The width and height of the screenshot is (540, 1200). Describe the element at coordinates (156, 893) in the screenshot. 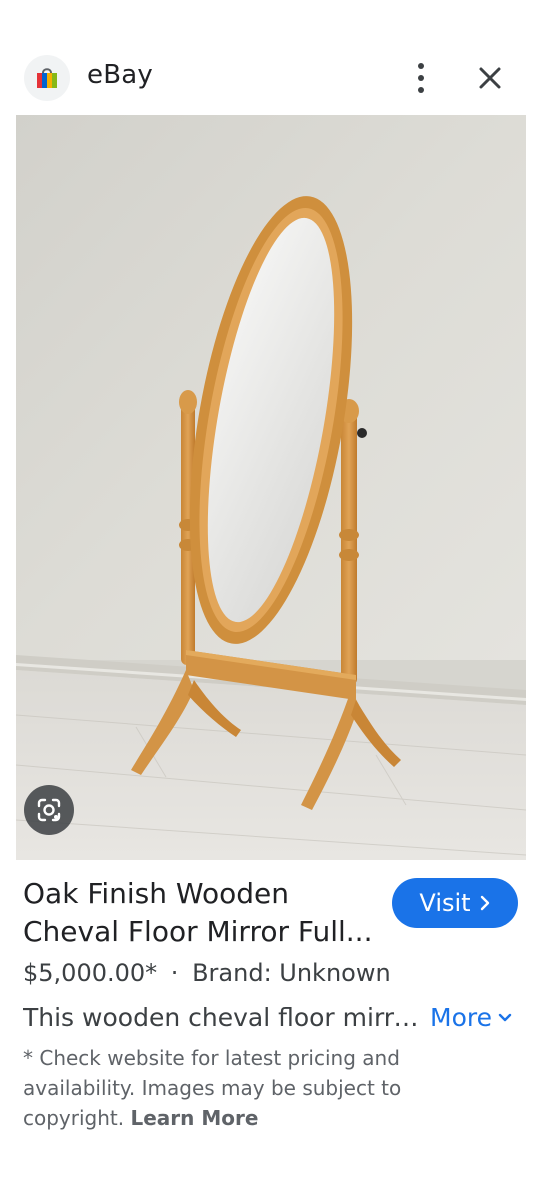

I see `product-title-line-1: Oak Finish Wooden` at that location.